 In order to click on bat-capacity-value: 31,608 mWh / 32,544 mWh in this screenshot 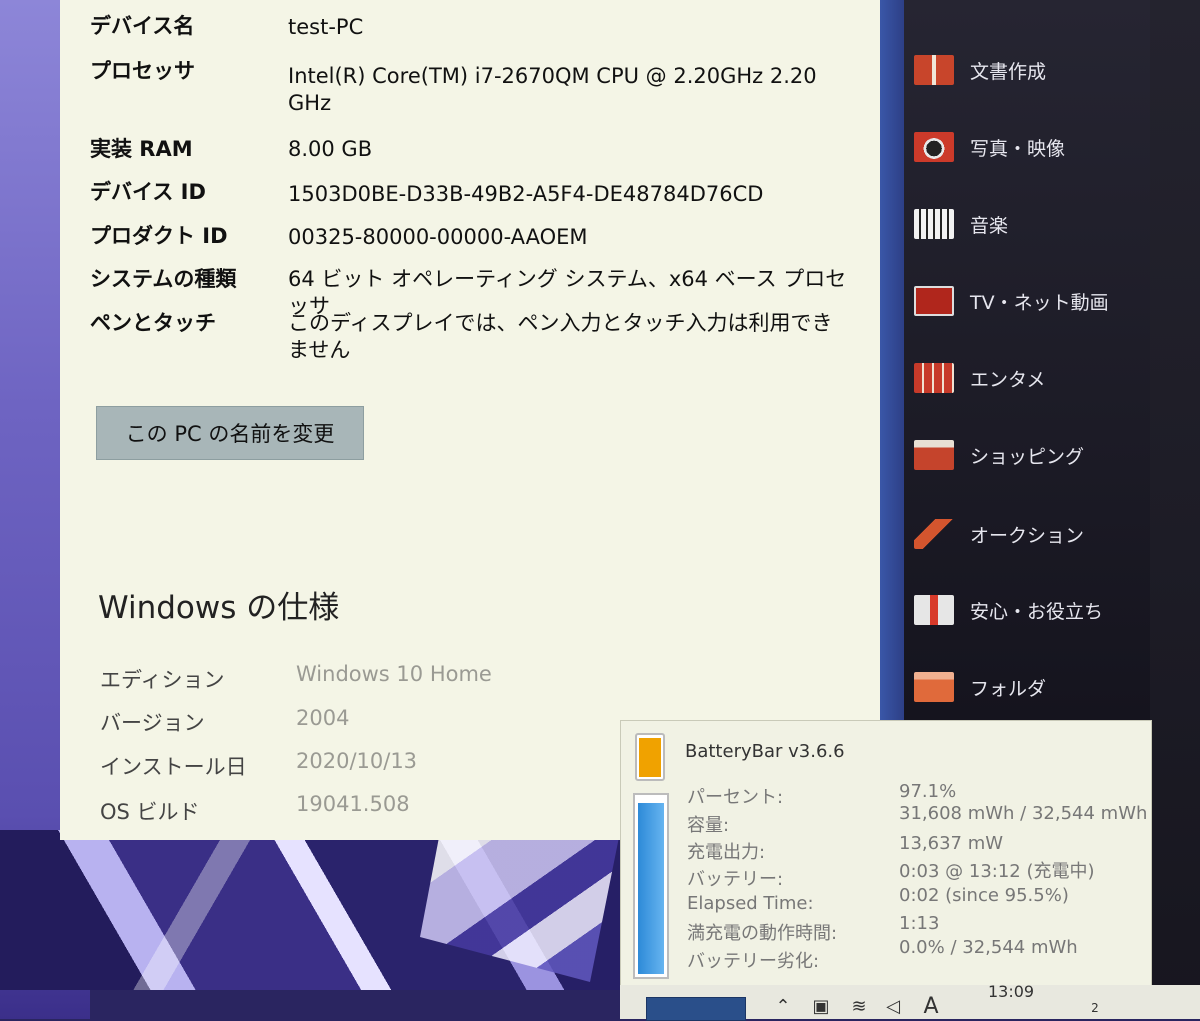, I will do `click(1023, 813)`.